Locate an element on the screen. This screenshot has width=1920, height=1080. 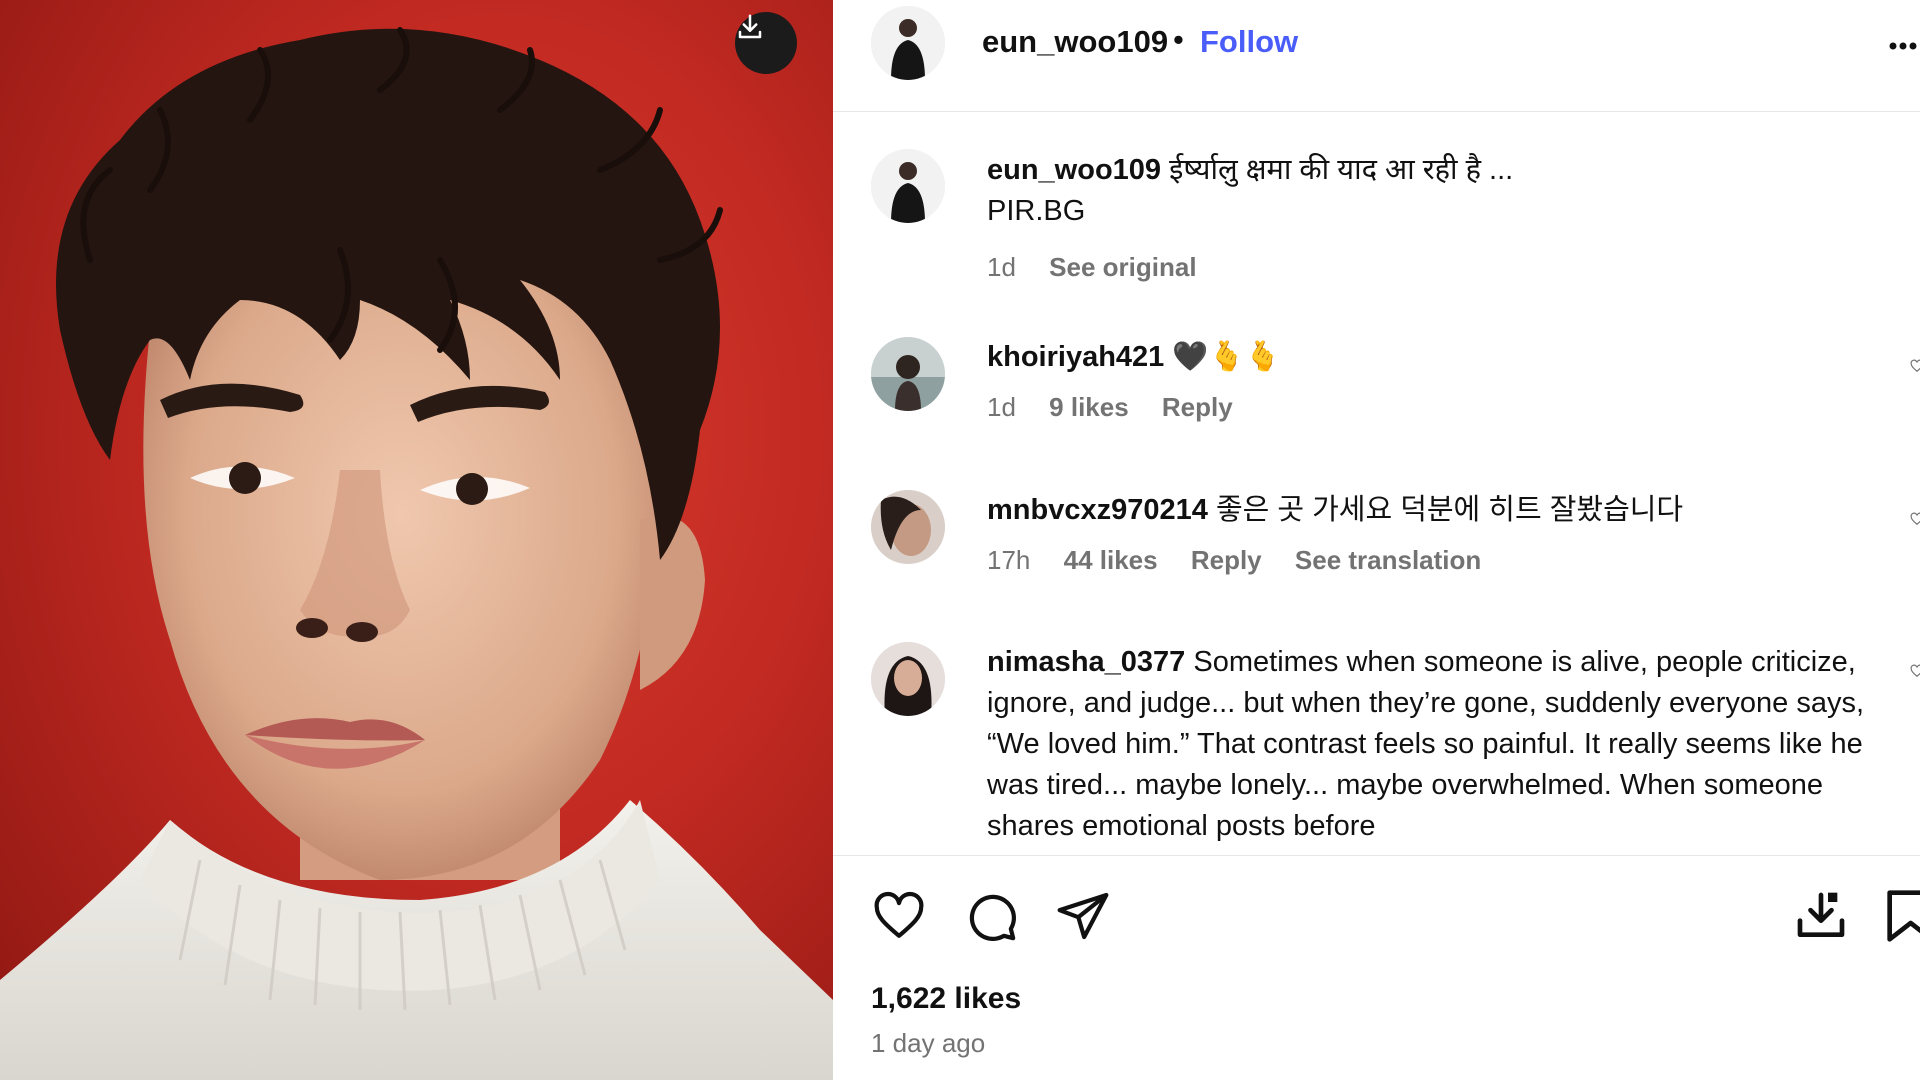
more-options-button is located at coordinates (1903, 47).